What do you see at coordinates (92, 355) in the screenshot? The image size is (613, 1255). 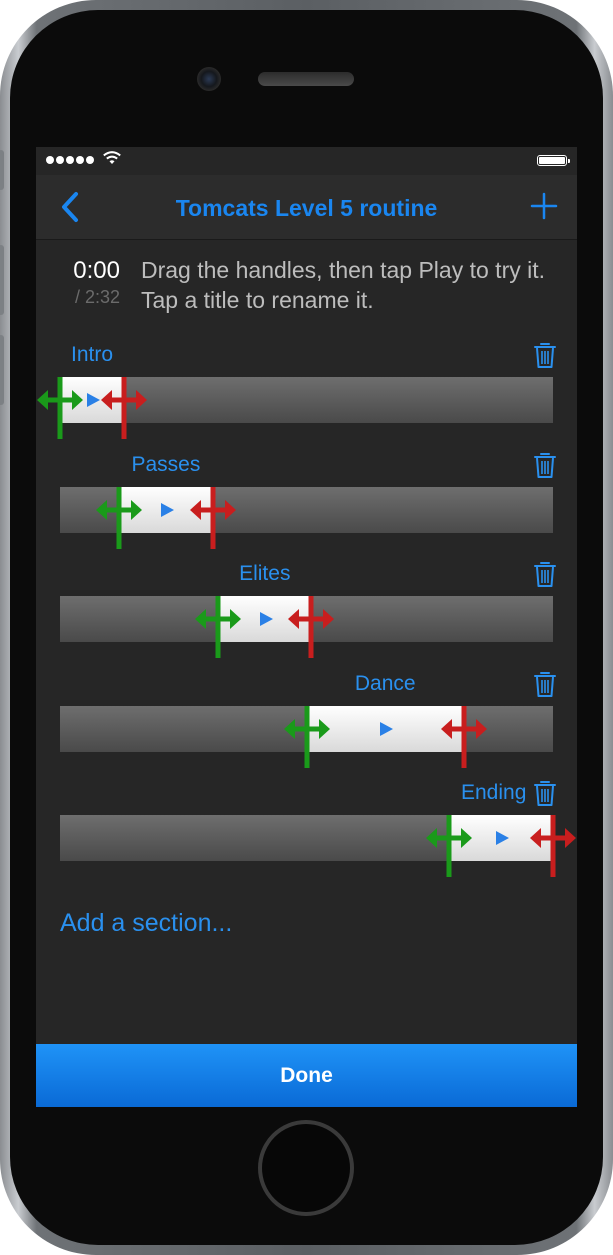 I see `section-title: Intro` at bounding box center [92, 355].